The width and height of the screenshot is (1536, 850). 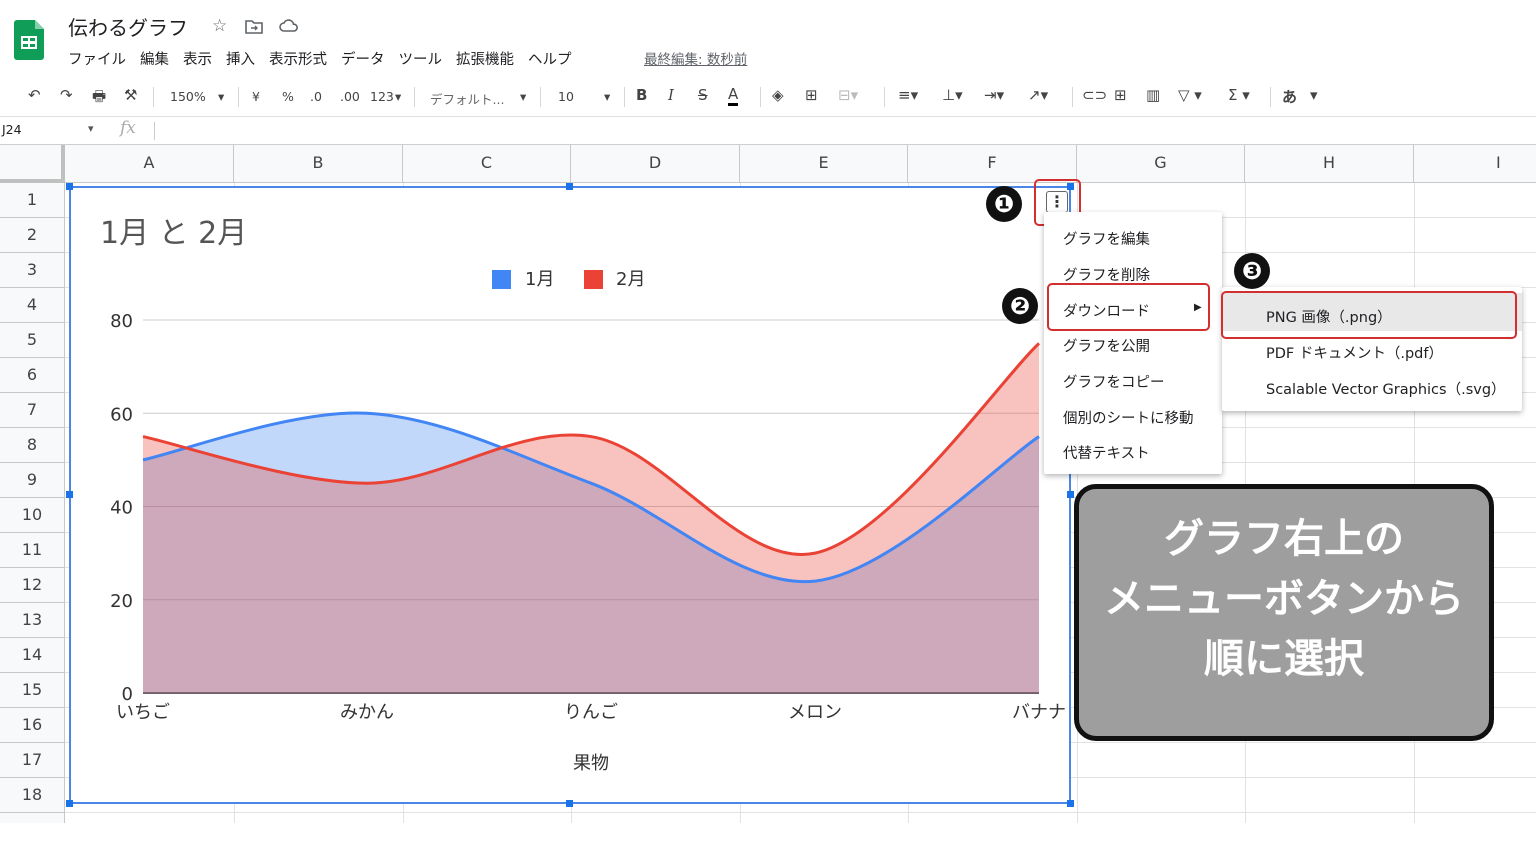 I want to click on menu-item-publish-chart: グラフを公開, so click(x=1106, y=345).